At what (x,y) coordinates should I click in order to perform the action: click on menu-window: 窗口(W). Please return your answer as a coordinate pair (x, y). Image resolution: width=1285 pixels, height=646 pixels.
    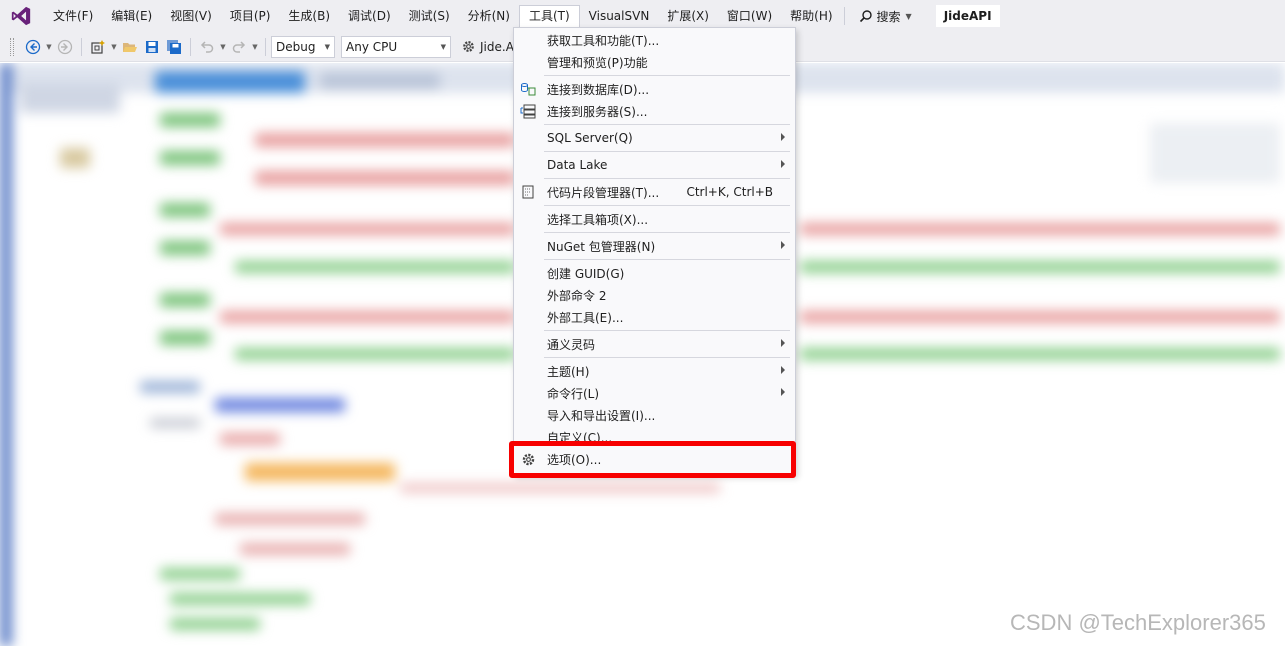
    Looking at the image, I should click on (749, 16).